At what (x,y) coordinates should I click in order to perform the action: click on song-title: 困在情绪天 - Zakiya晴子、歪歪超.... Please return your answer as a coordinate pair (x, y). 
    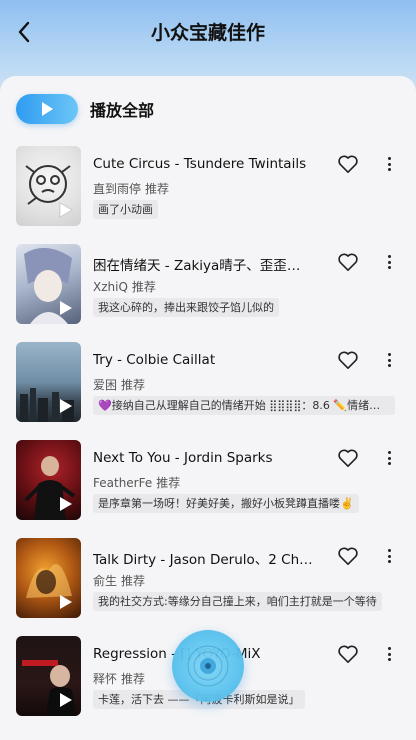
    Looking at the image, I should click on (203, 266).